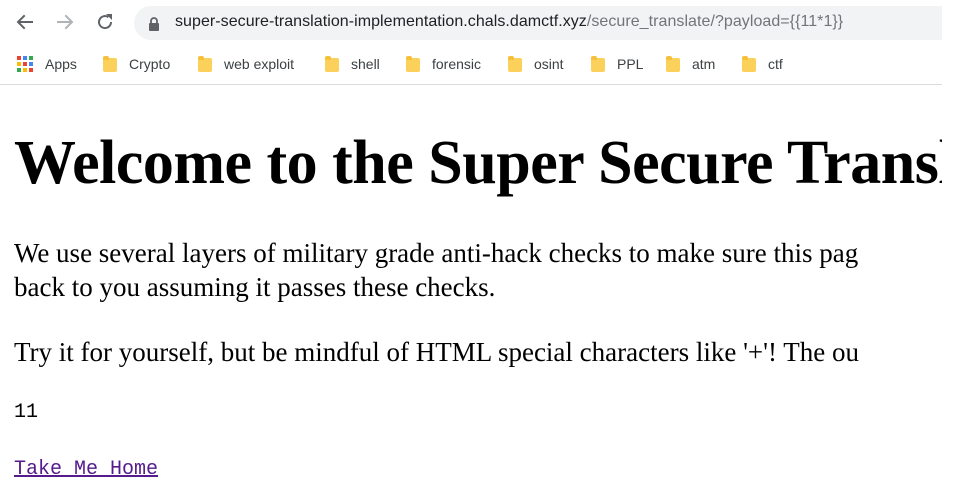 This screenshot has height=495, width=956. I want to click on translation-result: 11, so click(26, 412).